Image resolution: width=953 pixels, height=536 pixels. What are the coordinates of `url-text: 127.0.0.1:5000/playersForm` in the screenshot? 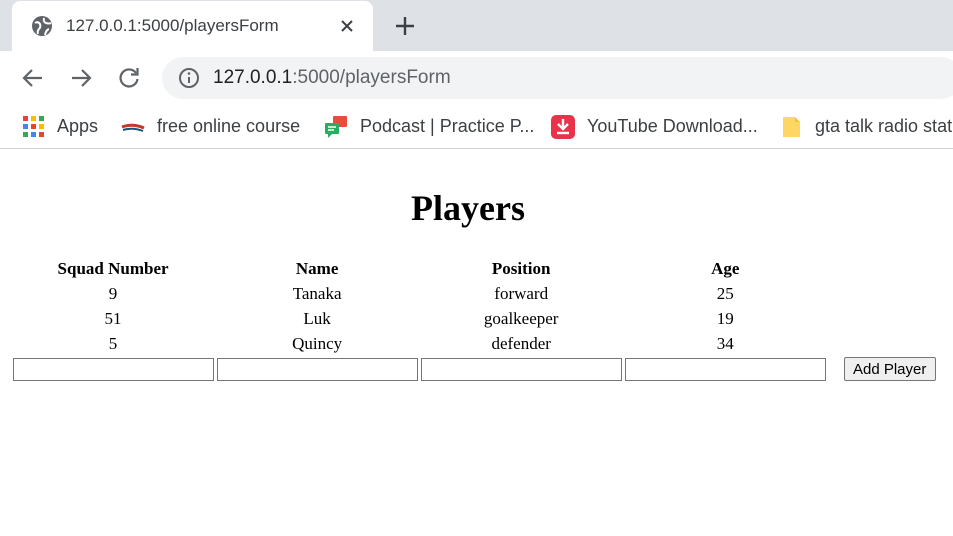 It's located at (332, 78).